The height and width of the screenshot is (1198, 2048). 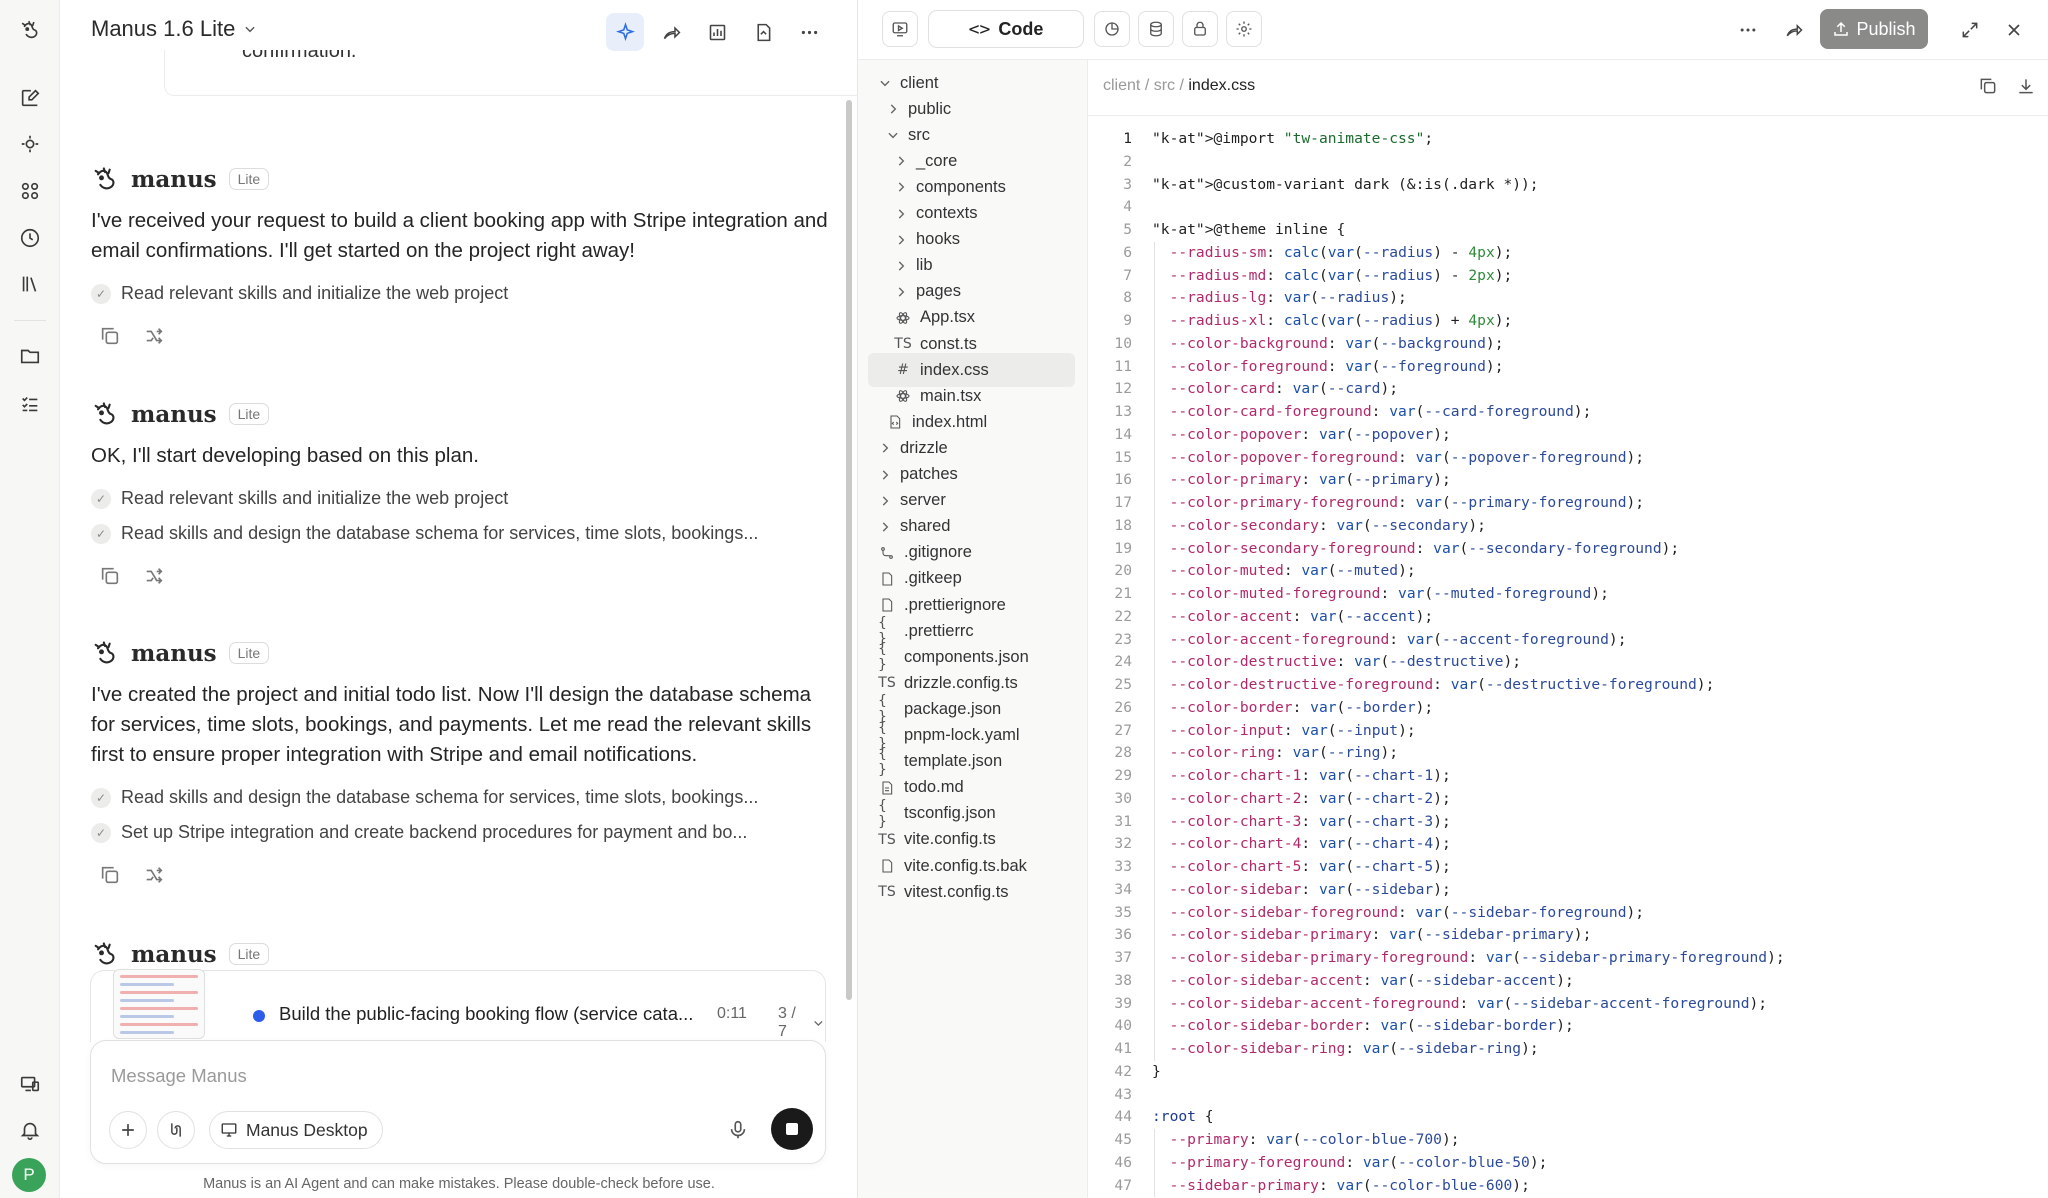 I want to click on line-number: 9, so click(x=1127, y=320).